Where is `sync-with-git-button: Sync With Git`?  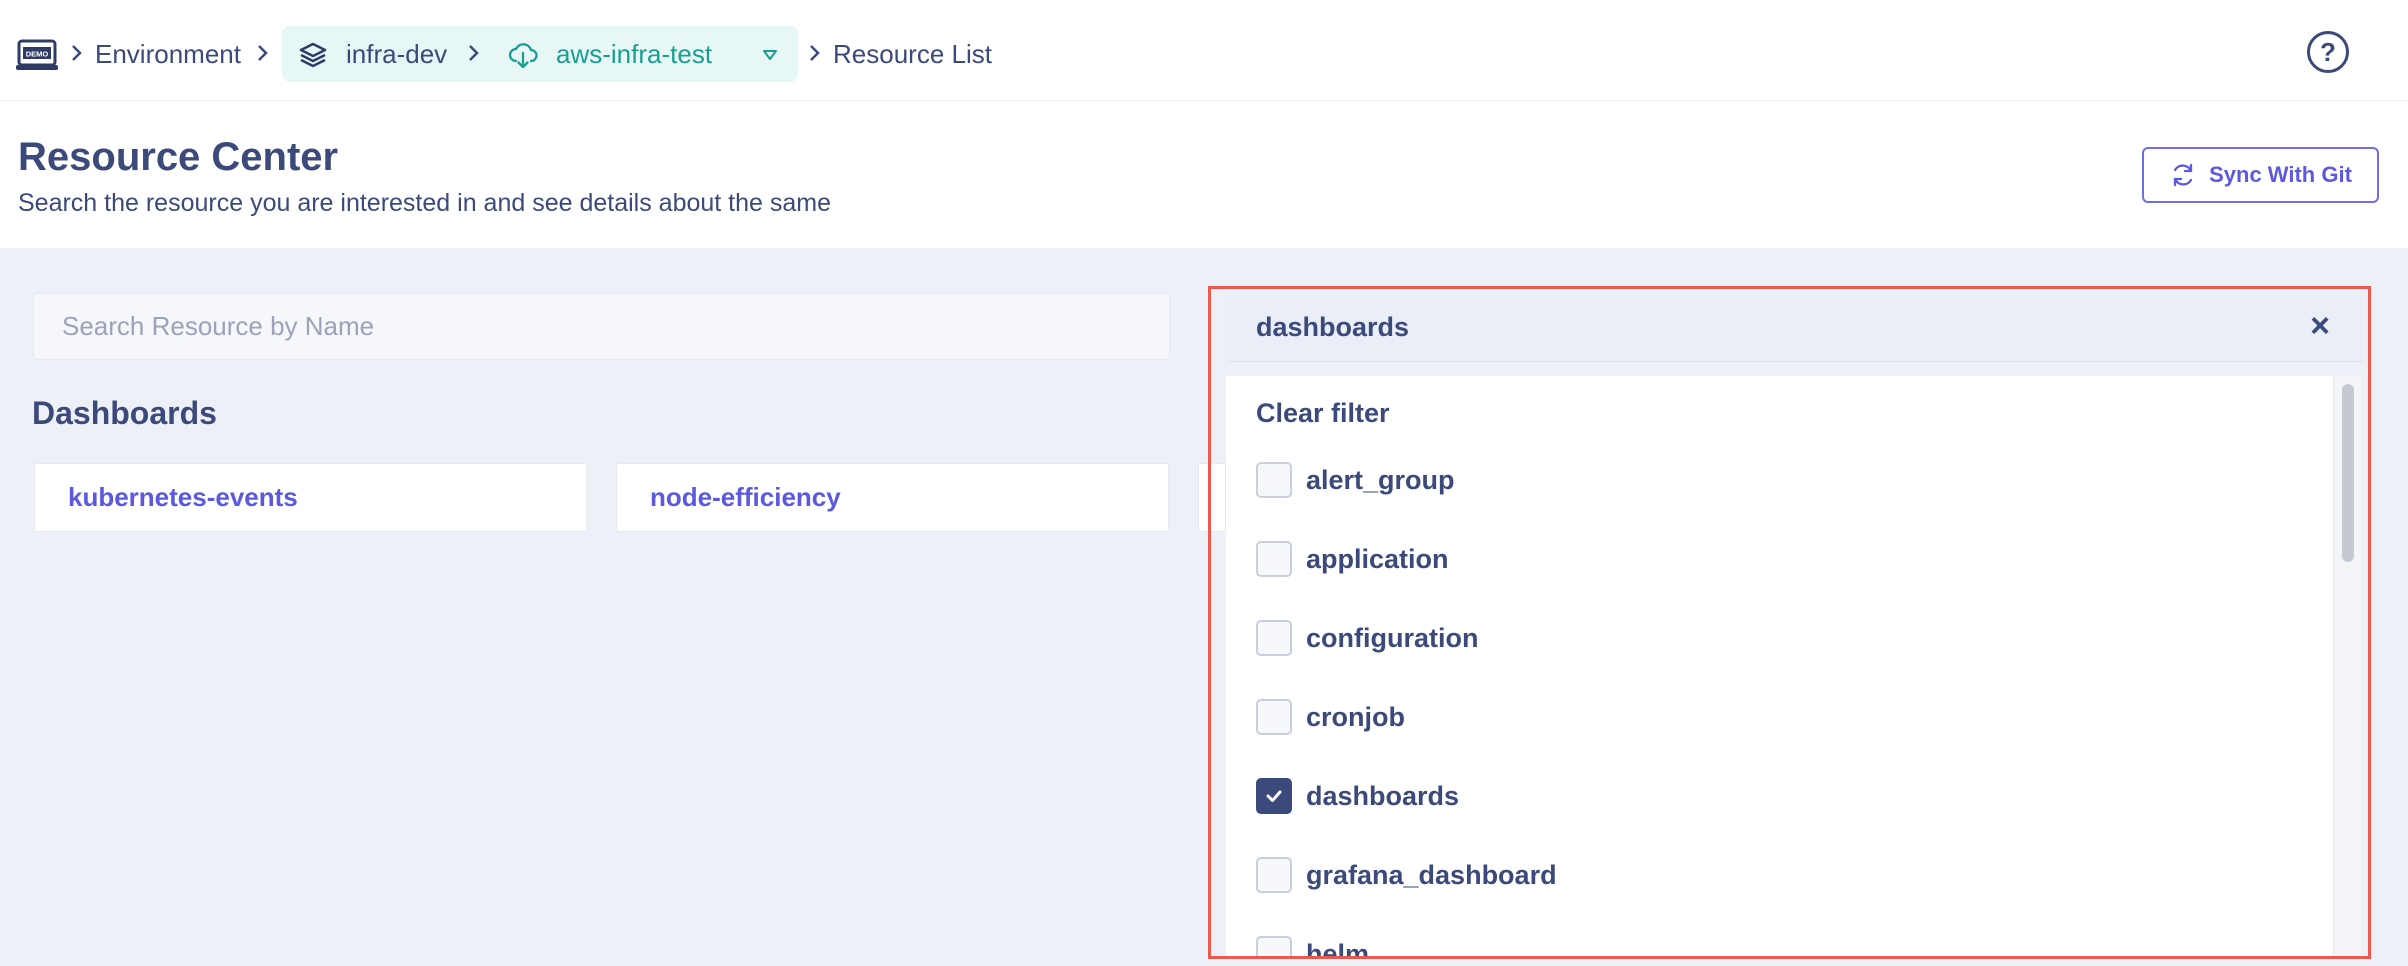
sync-with-git-button: Sync With Git is located at coordinates (2260, 175).